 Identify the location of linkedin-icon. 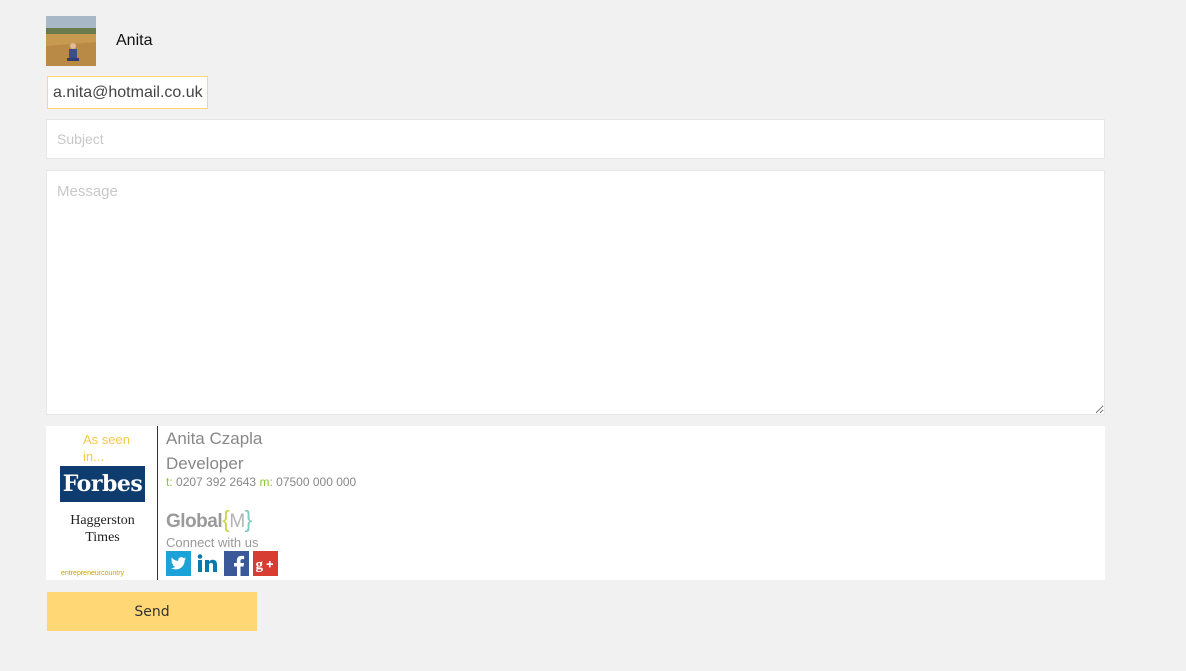
(207, 563).